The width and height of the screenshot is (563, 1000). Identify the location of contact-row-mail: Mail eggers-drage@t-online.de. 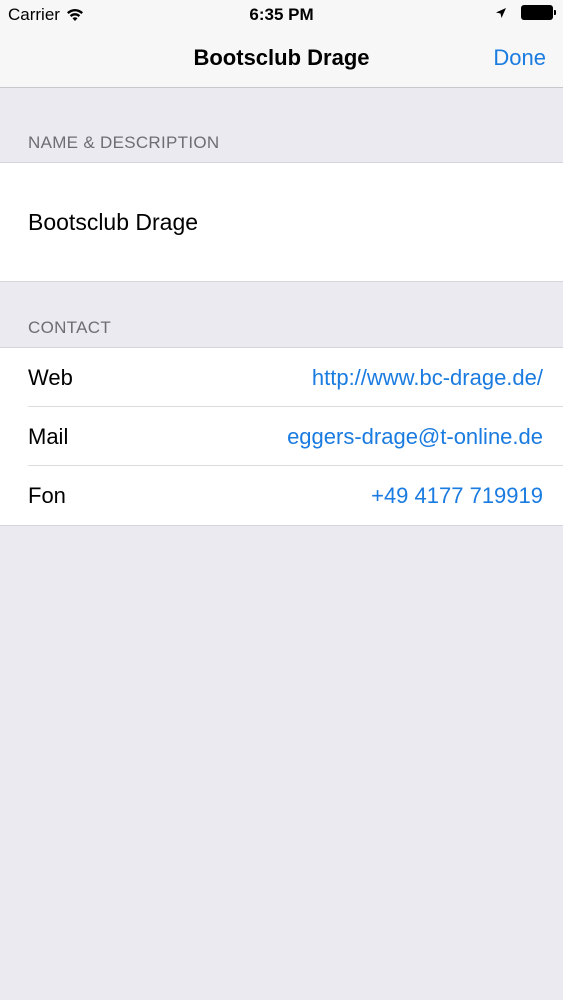
(281, 436).